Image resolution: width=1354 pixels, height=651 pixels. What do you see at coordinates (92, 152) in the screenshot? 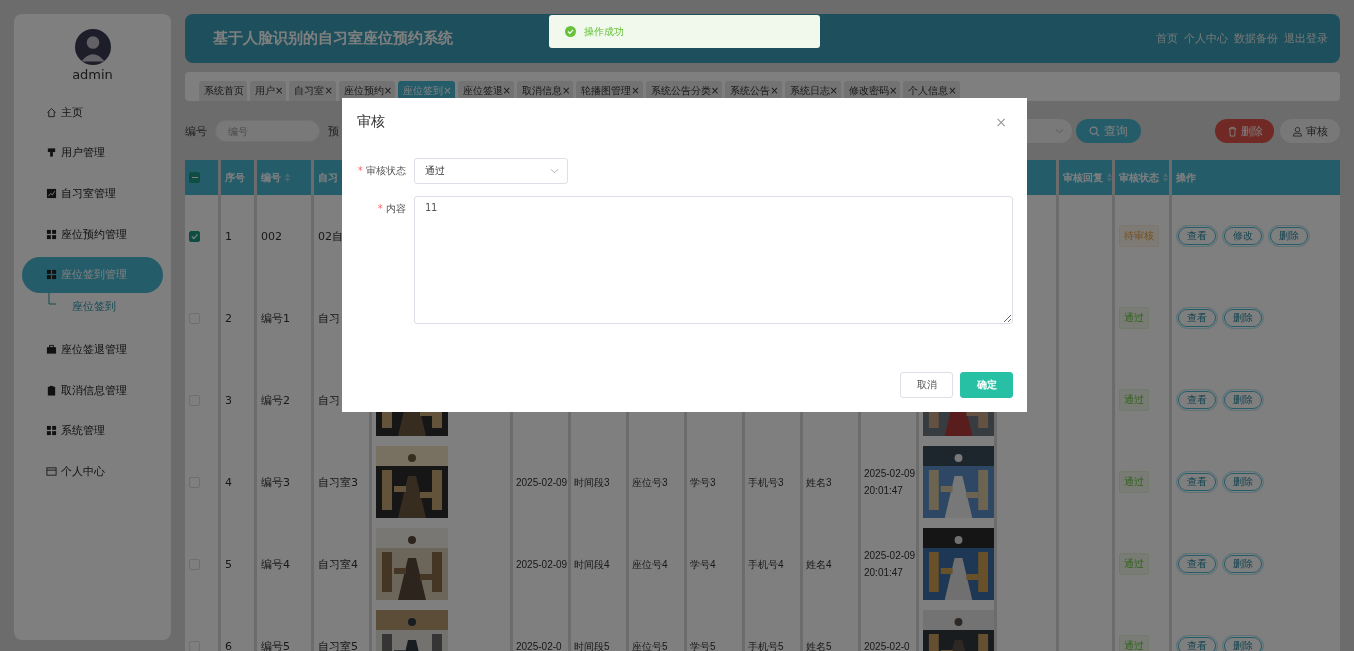
I see `menu-item: 用户管理` at bounding box center [92, 152].